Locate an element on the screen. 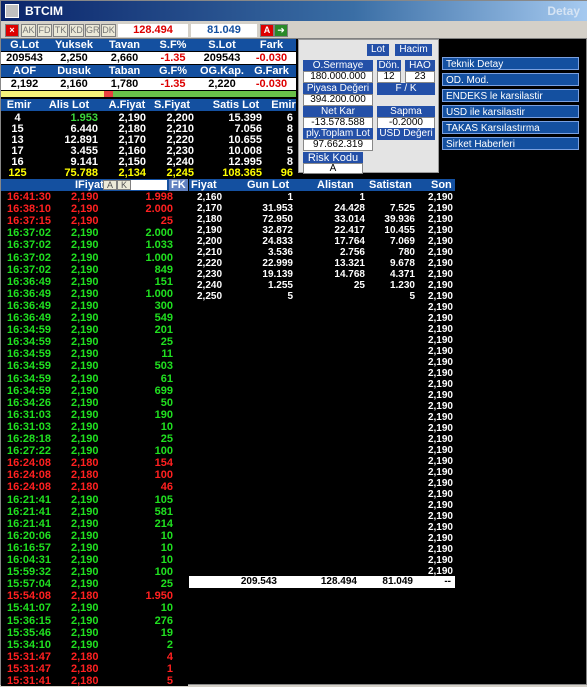 The image size is (587, 687). trade-sort-k: K is located at coordinates (124, 185).